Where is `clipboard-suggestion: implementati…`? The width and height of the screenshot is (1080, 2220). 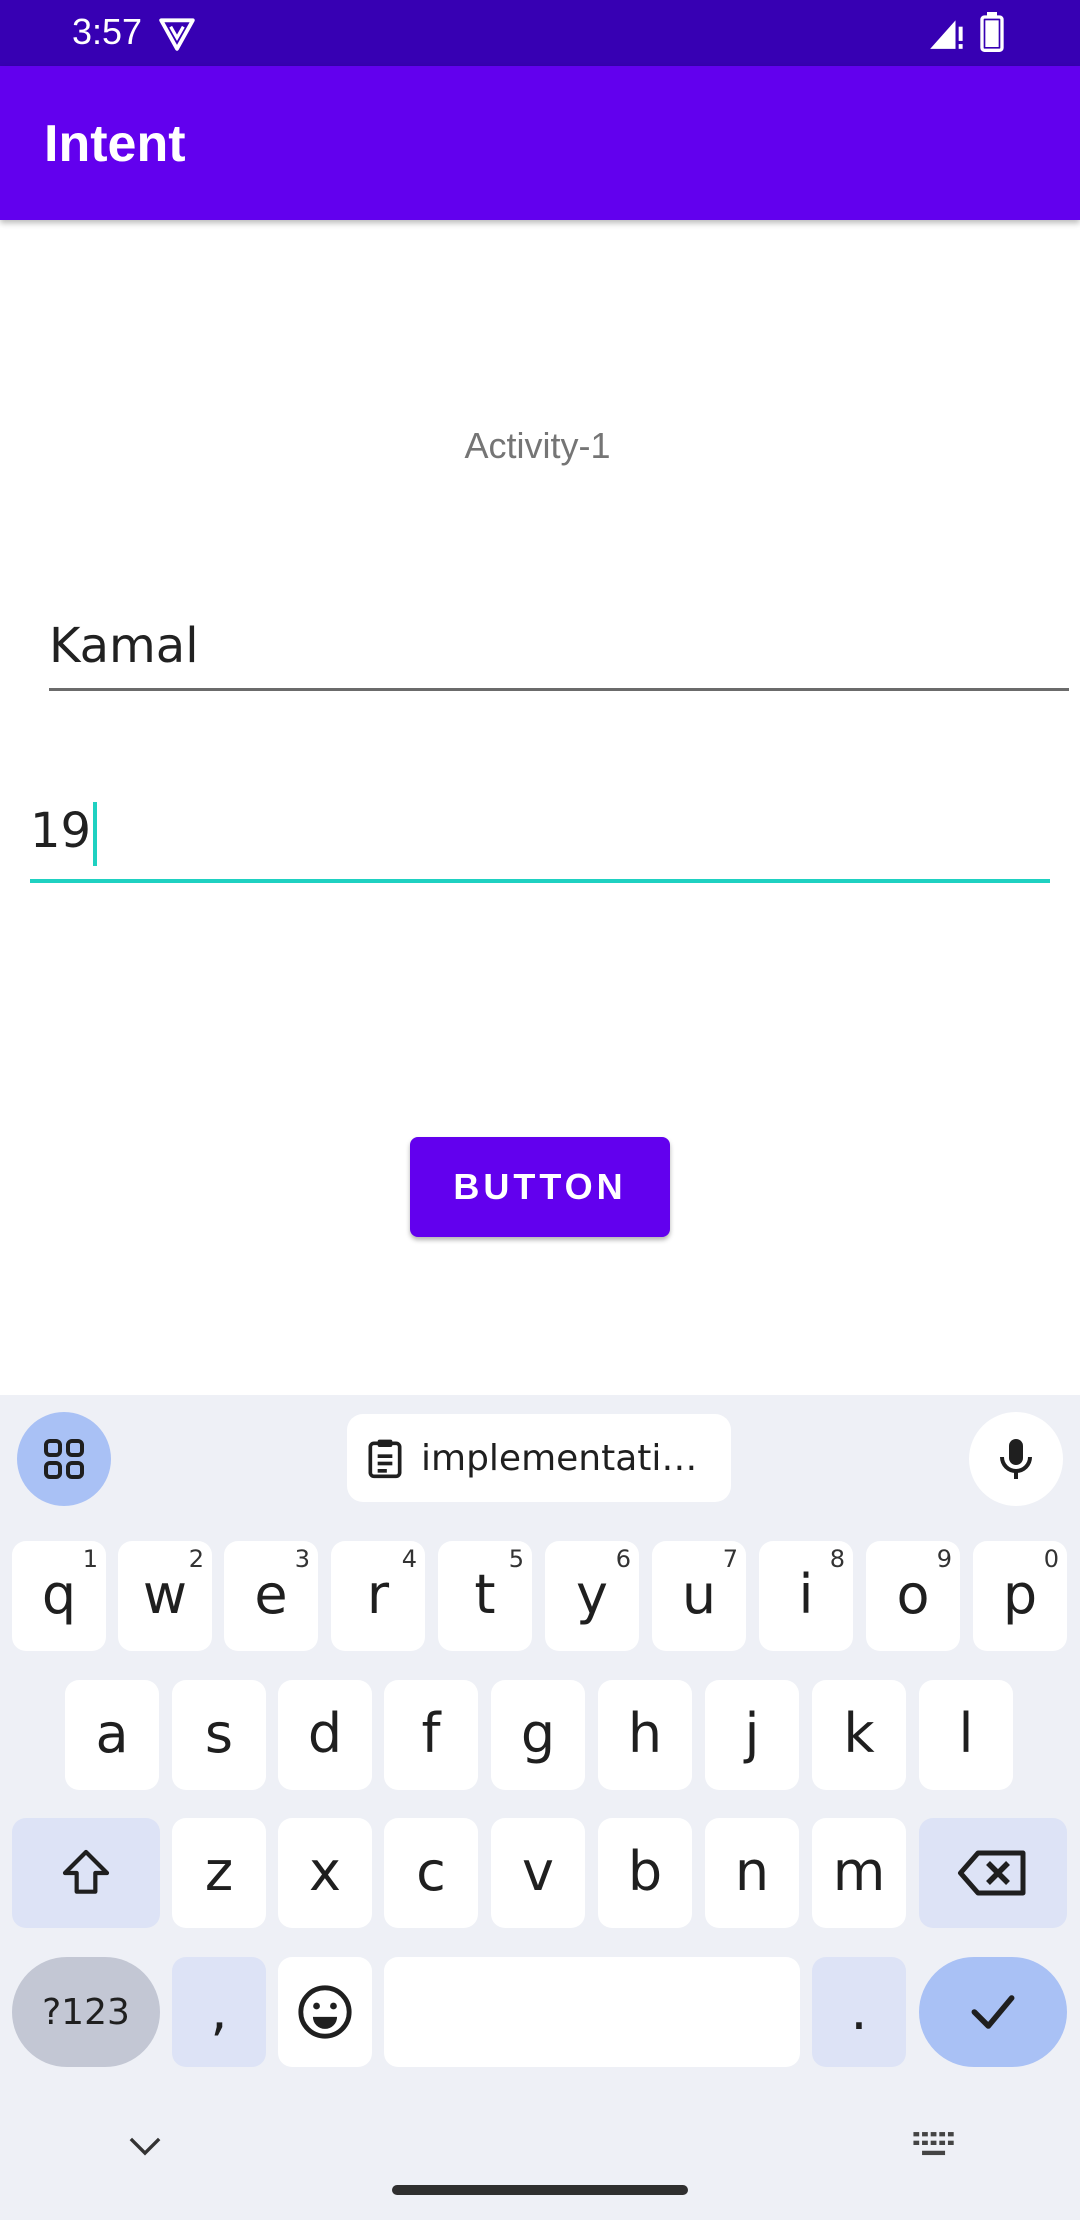
clipboard-suggestion: implementati… is located at coordinates (539, 1458).